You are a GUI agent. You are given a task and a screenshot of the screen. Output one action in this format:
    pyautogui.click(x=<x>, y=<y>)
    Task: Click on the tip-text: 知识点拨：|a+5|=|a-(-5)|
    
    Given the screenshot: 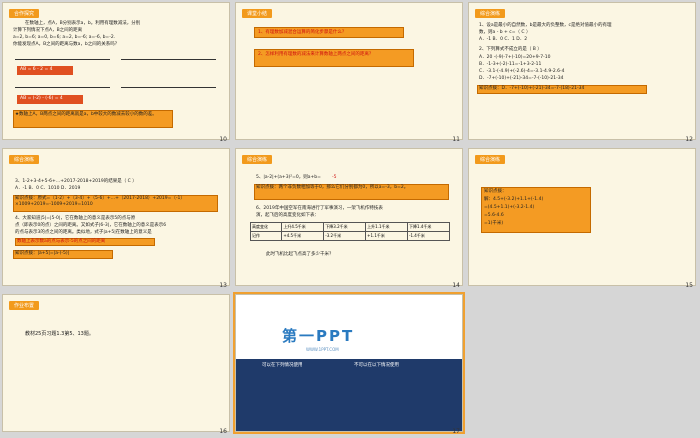 What is the action you would take?
    pyautogui.click(x=42, y=253)
    